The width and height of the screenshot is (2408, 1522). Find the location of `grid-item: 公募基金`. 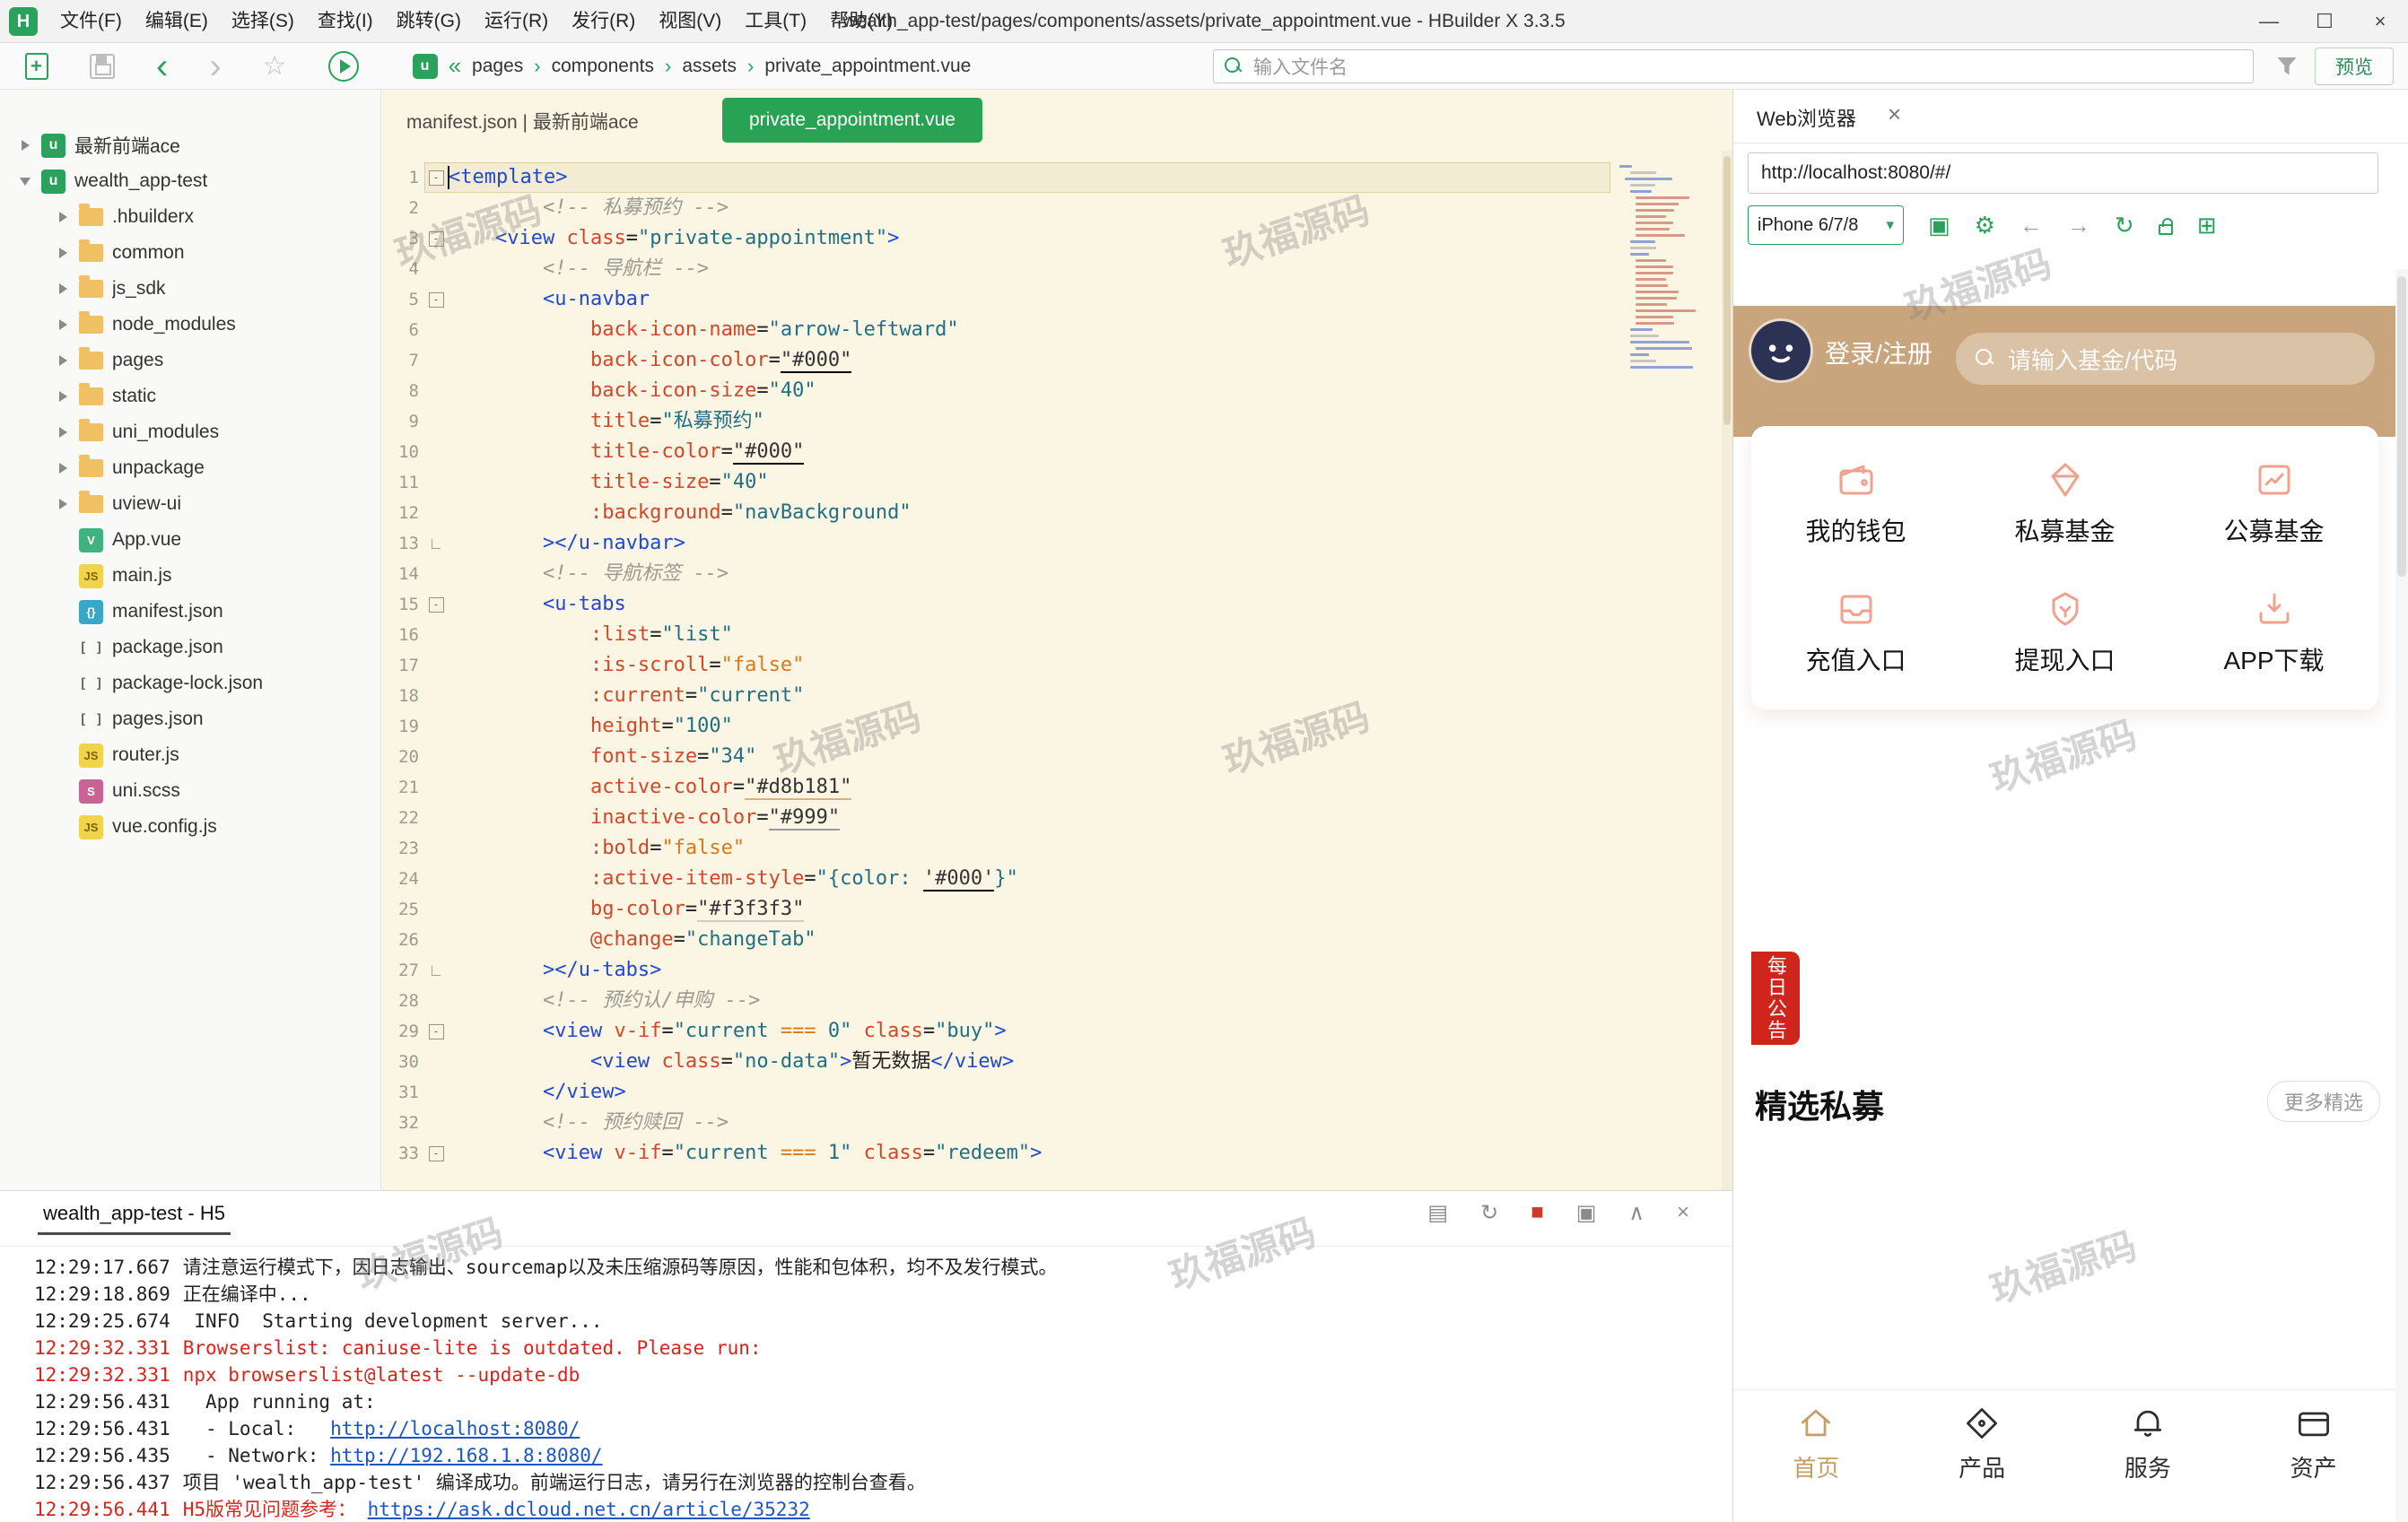

grid-item: 公募基金 is located at coordinates (2273, 503).